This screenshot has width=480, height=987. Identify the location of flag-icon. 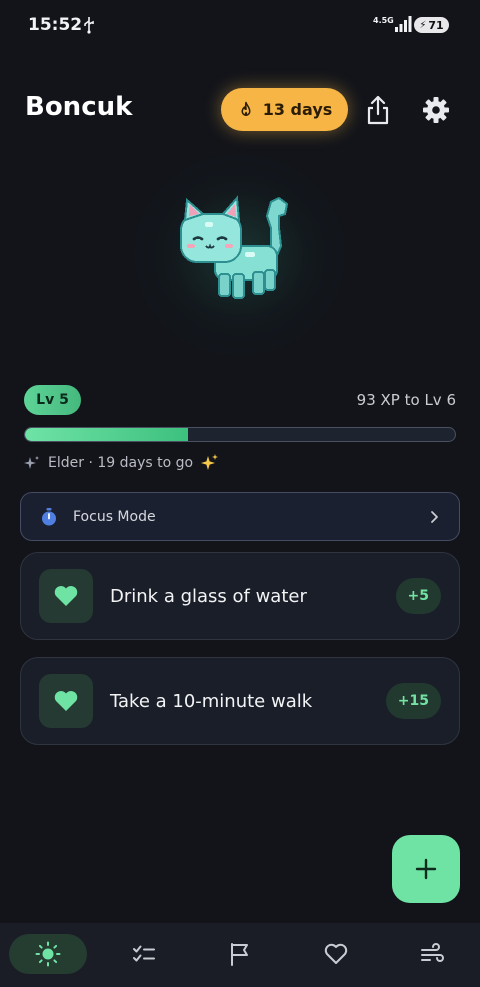
(239, 954).